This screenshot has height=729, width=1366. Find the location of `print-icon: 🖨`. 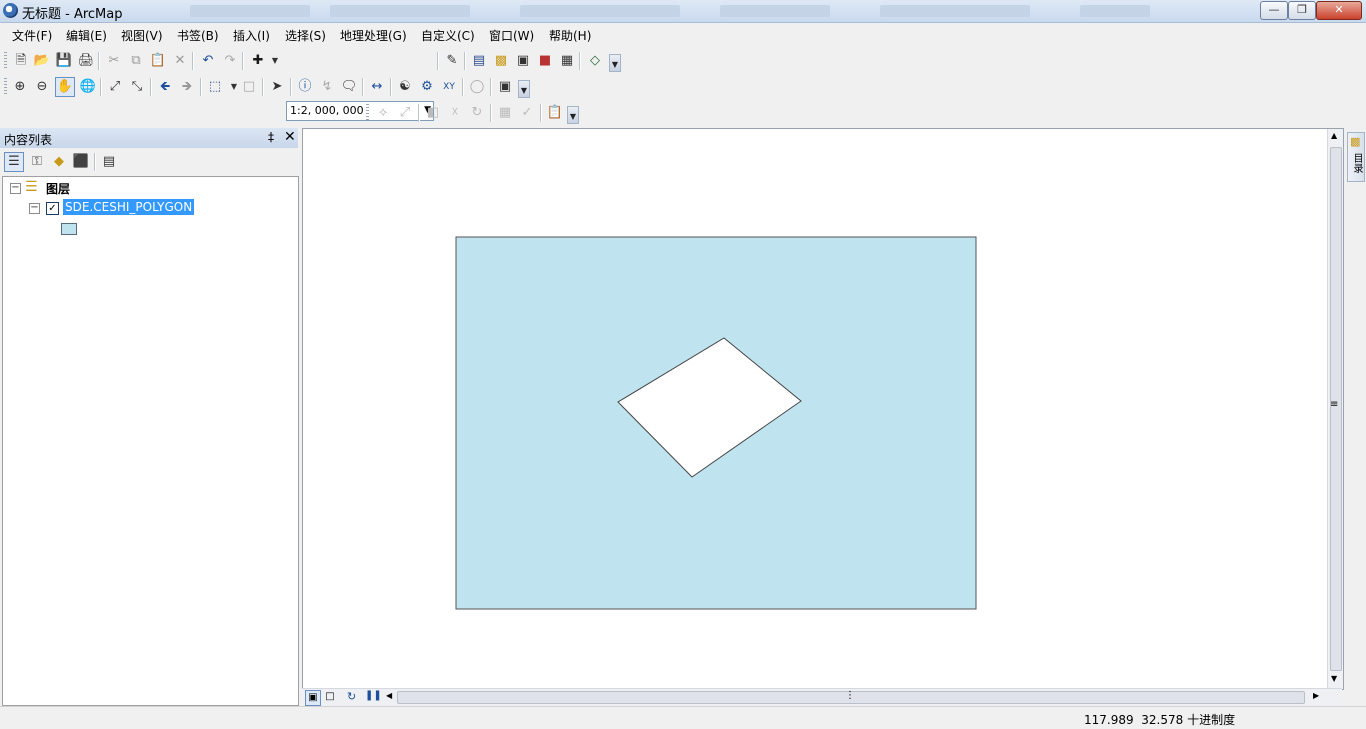

print-icon: 🖨 is located at coordinates (86, 61).